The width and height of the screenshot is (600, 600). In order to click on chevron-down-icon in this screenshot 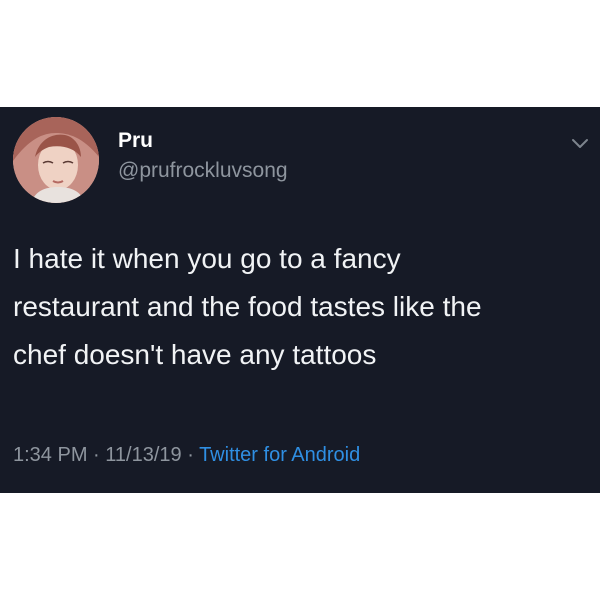, I will do `click(580, 144)`.